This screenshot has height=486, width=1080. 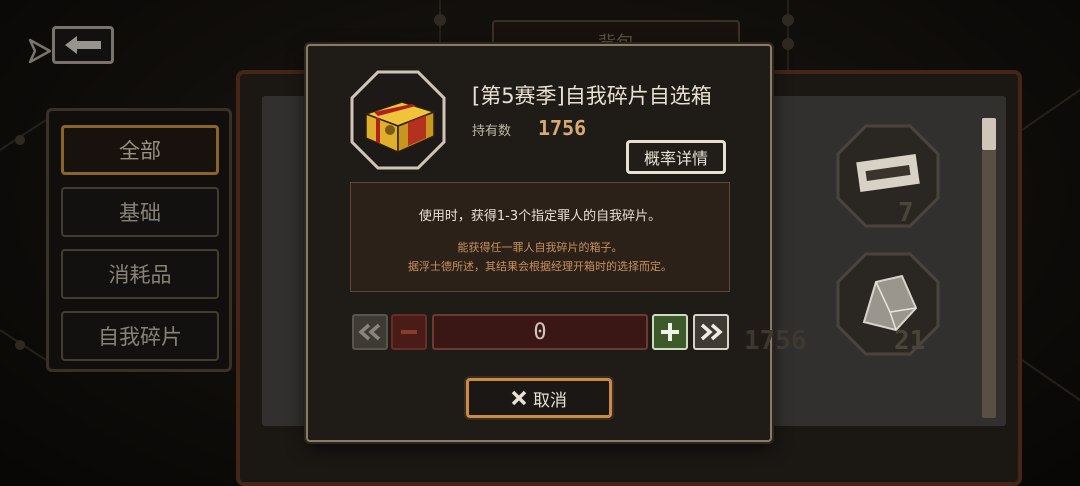 What do you see at coordinates (550, 400) in the screenshot?
I see `cancel-label: 取消` at bounding box center [550, 400].